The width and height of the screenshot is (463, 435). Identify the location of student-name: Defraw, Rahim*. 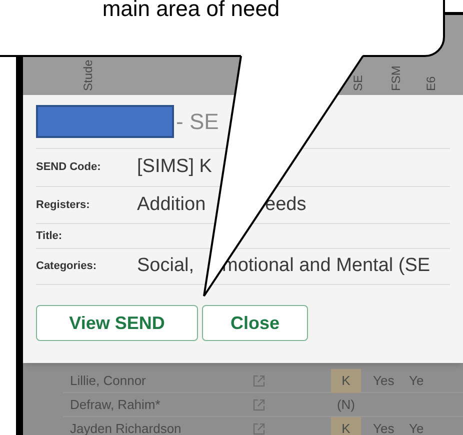
(158, 404).